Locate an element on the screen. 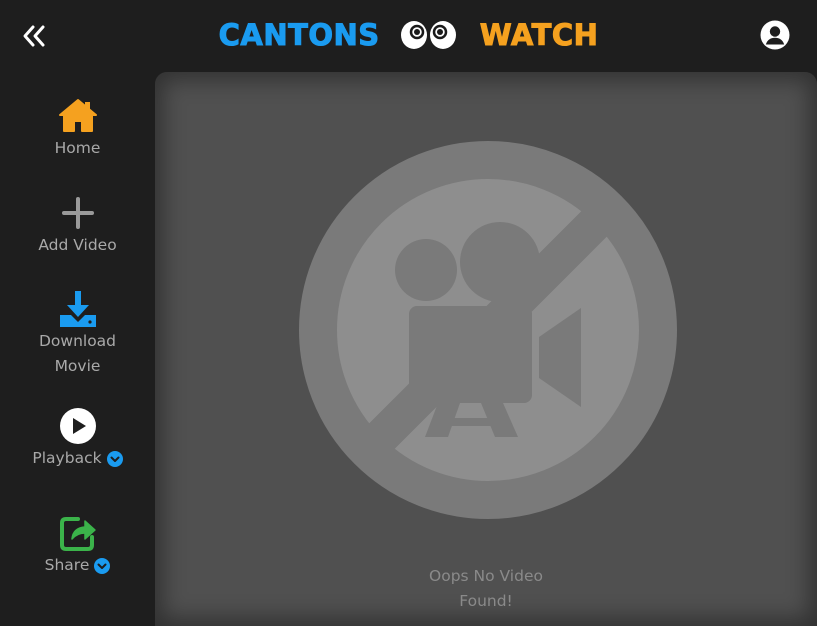 The width and height of the screenshot is (817, 626). sidebar-item-share: Share is located at coordinates (77, 545).